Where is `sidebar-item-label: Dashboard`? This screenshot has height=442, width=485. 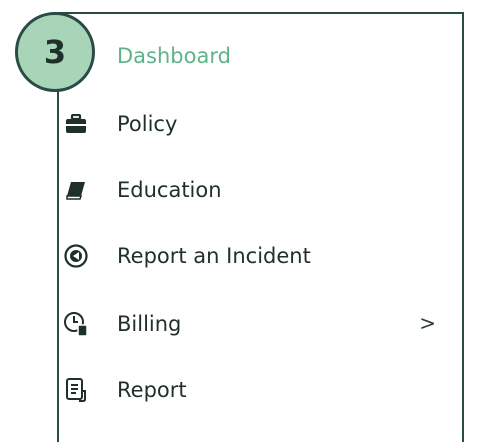 sidebar-item-label: Dashboard is located at coordinates (174, 56).